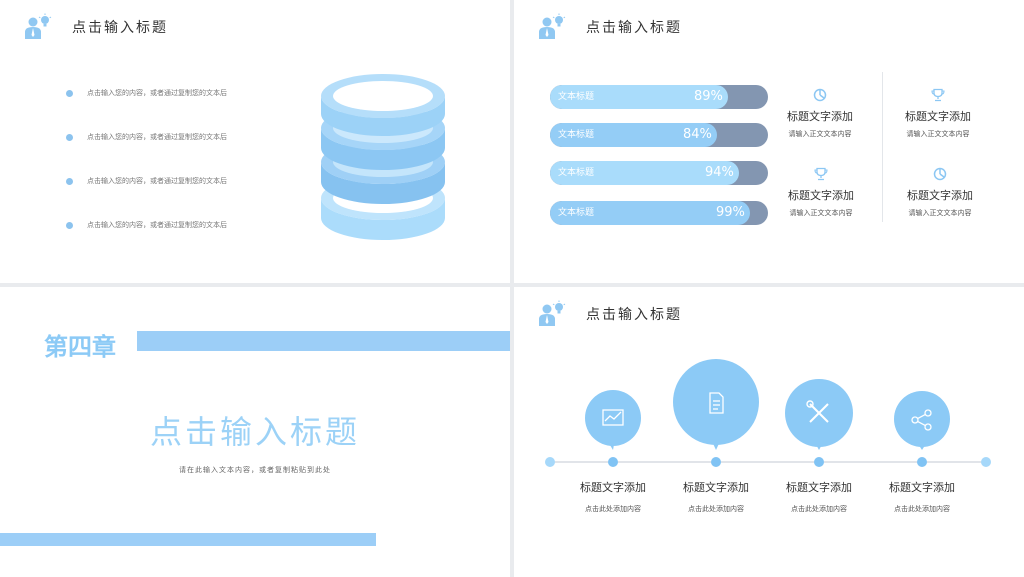  What do you see at coordinates (323, 341) in the screenshot?
I see `chapter-bar` at bounding box center [323, 341].